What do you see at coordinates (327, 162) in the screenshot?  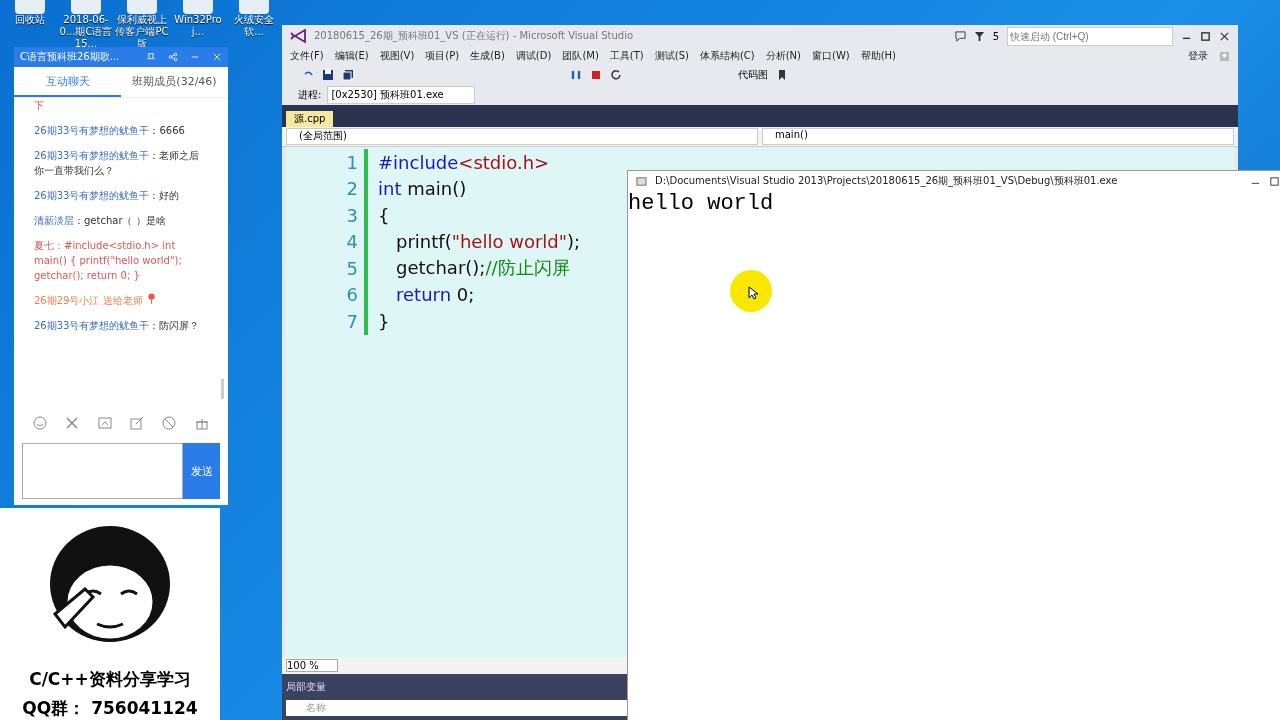 I see `line-number: 1` at bounding box center [327, 162].